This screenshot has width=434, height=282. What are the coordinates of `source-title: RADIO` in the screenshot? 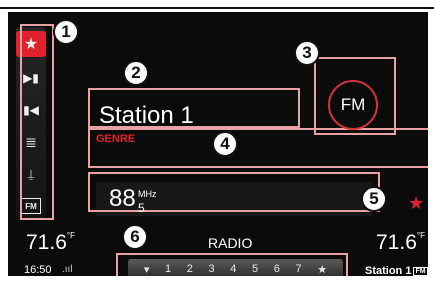 It's located at (230, 243).